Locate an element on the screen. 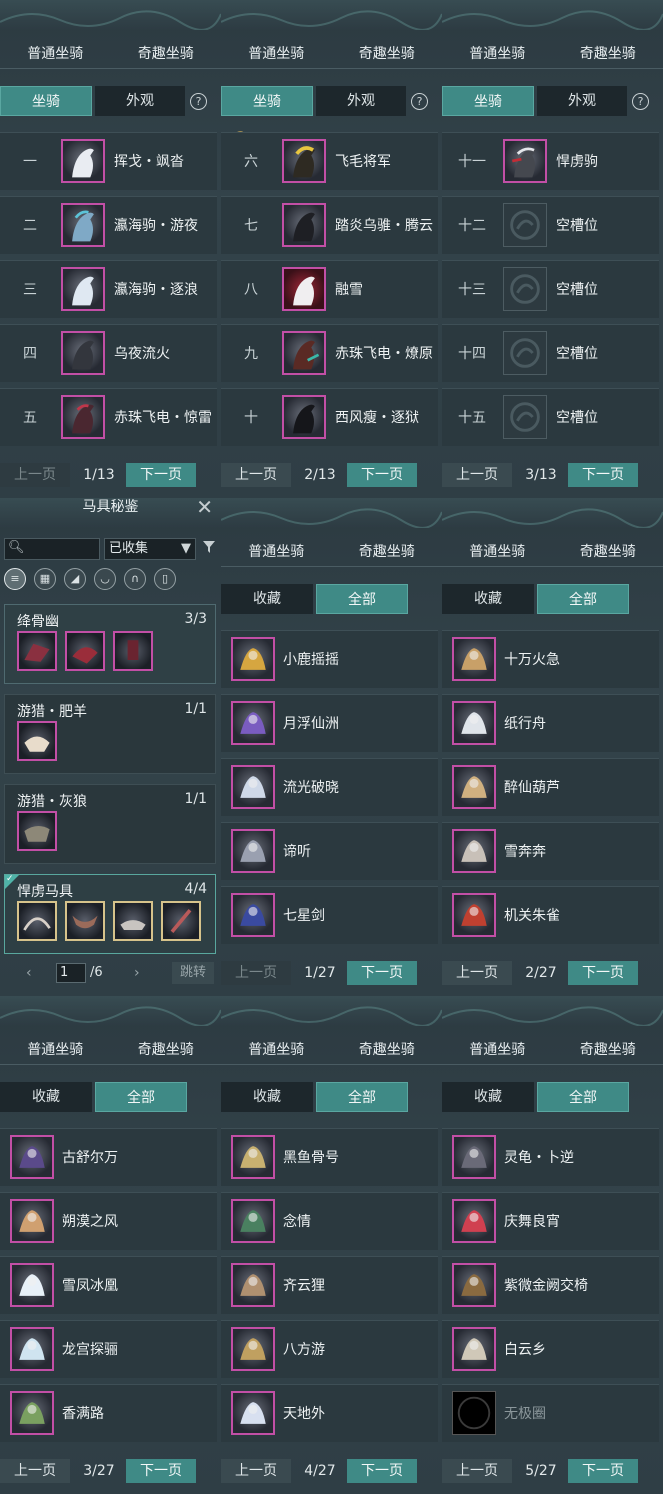  funnel-icon is located at coordinates (209, 549).